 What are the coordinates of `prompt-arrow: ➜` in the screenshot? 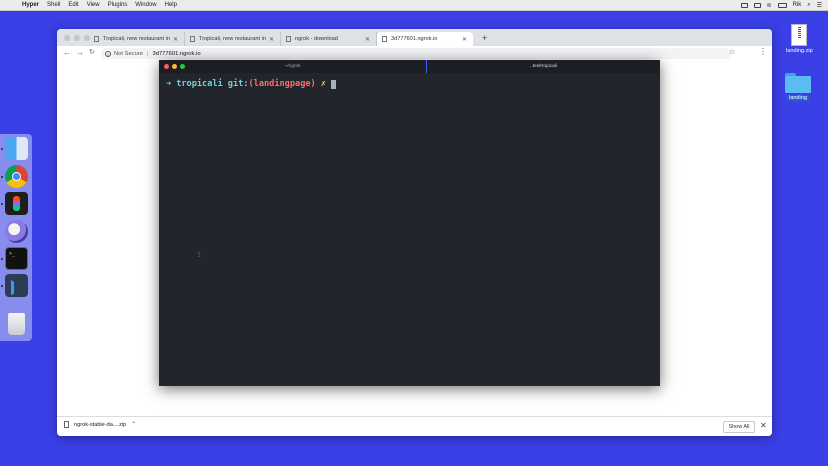 It's located at (169, 84).